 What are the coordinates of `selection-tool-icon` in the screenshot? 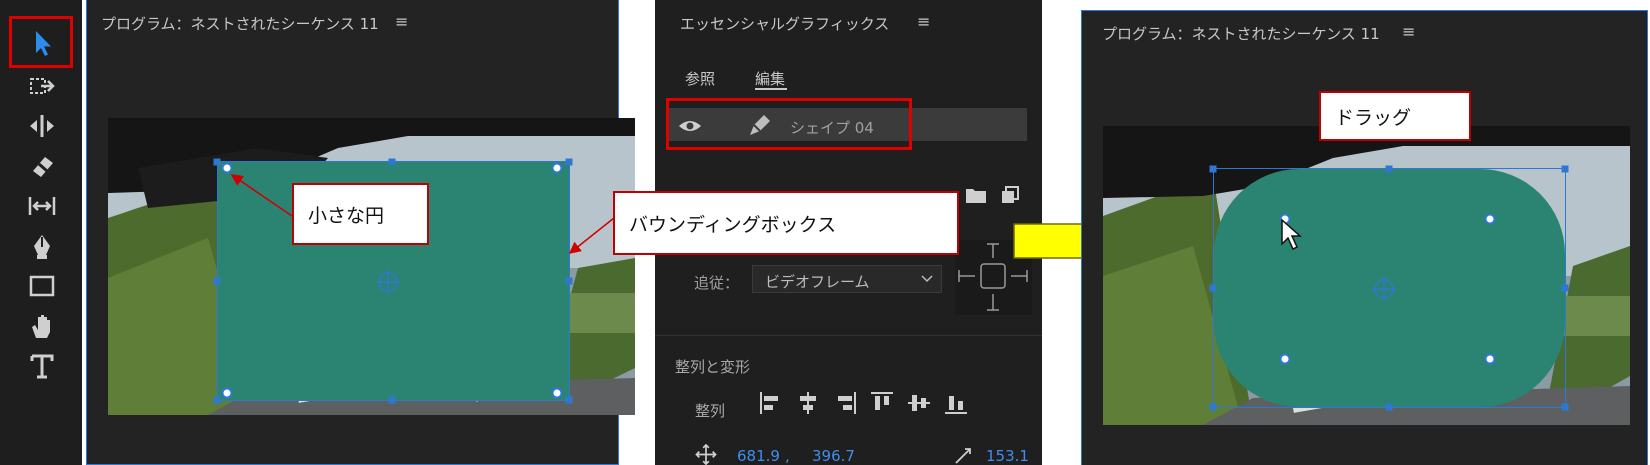 It's located at (42, 42).